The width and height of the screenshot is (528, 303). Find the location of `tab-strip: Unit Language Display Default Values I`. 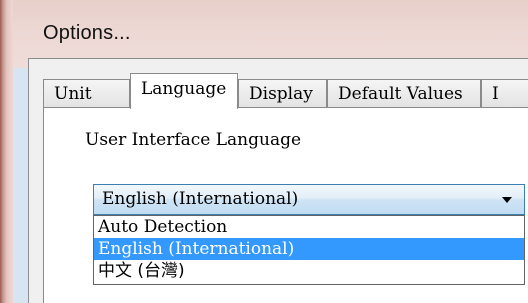

tab-strip: Unit Language Display Default Values I is located at coordinates (285, 91).